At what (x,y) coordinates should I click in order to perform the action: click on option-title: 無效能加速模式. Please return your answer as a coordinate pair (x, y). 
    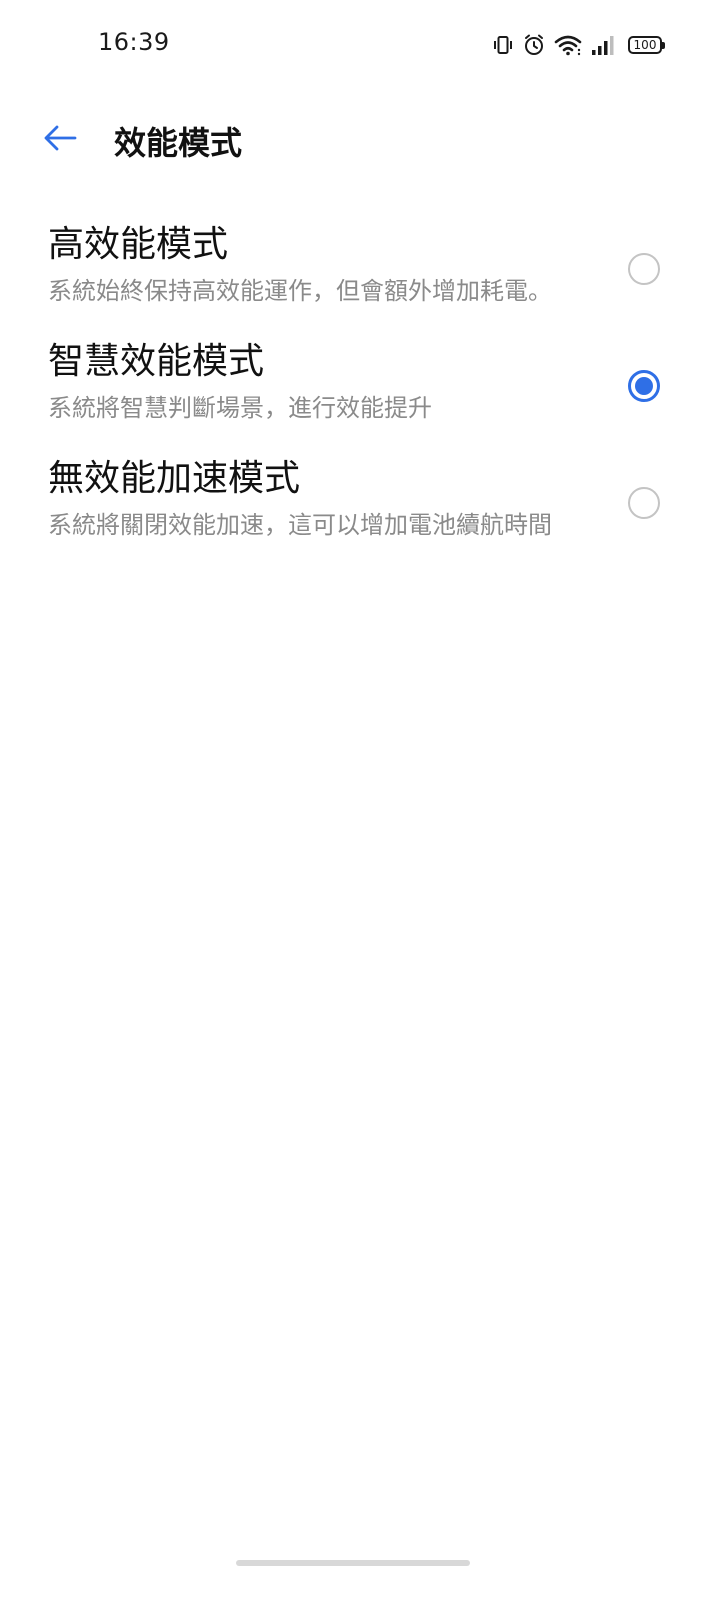
    Looking at the image, I should click on (174, 478).